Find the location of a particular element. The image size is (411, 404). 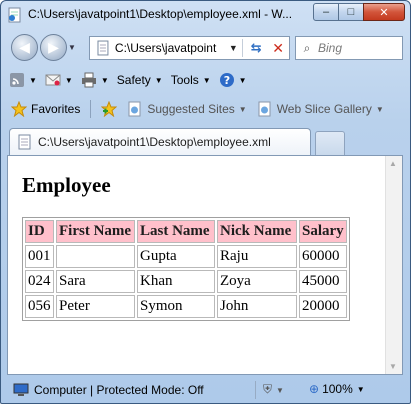

tools-menu: Tools ▼ is located at coordinates (191, 80).